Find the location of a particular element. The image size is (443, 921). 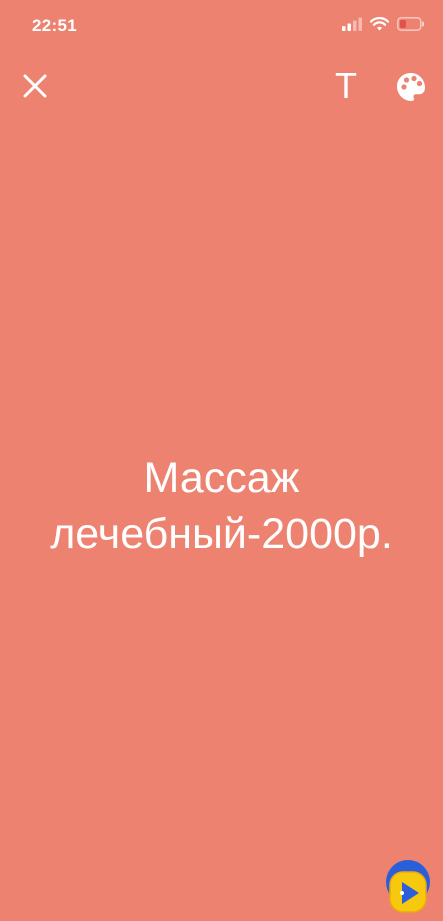

close-icon is located at coordinates (35, 86).